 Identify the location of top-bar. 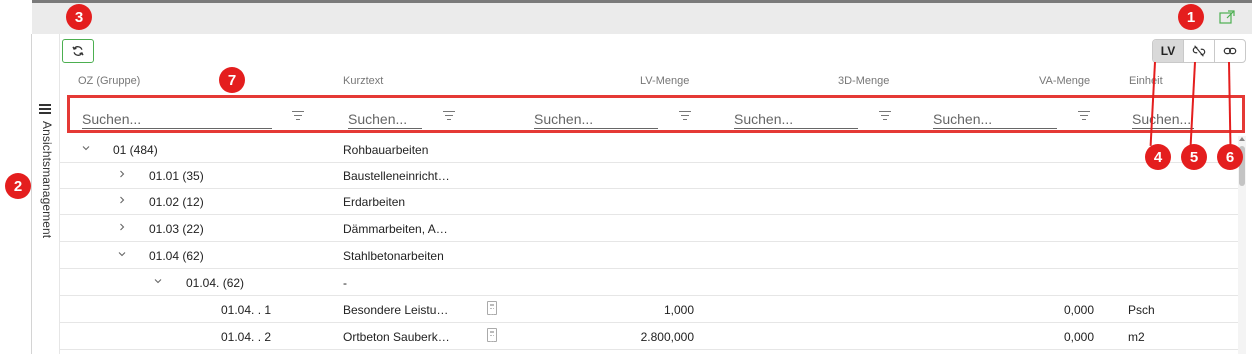
(626, 17).